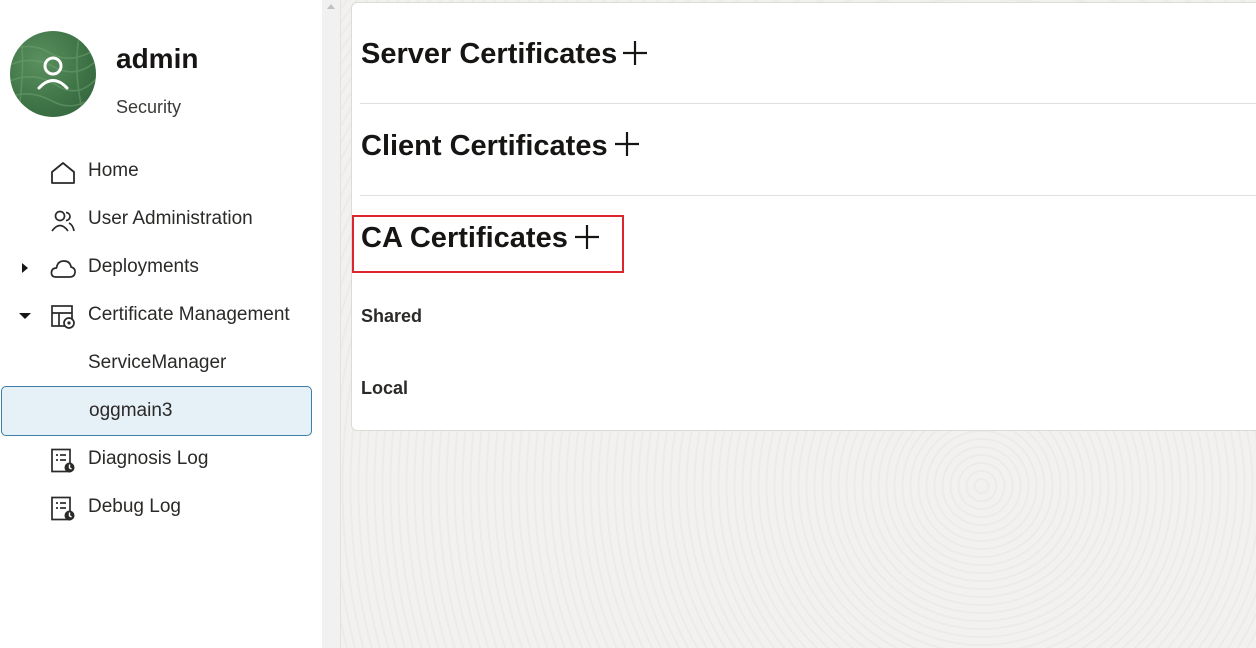 The width and height of the screenshot is (1256, 648). I want to click on add-server-certificate-button, so click(635, 53).